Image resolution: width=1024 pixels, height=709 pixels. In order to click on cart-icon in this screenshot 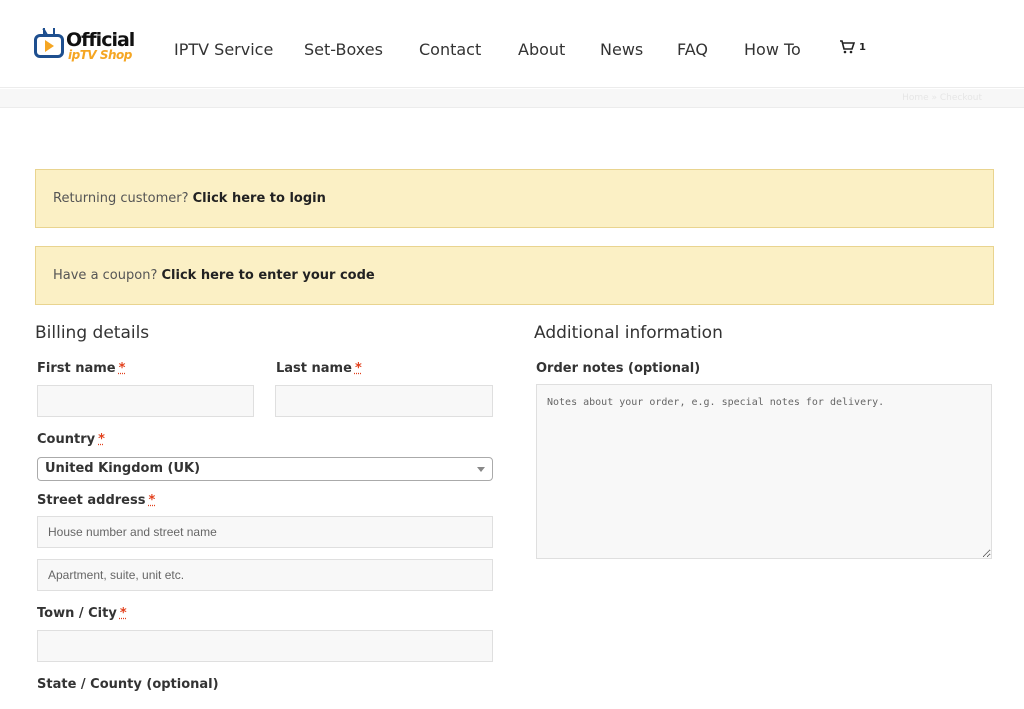, I will do `click(847, 47)`.